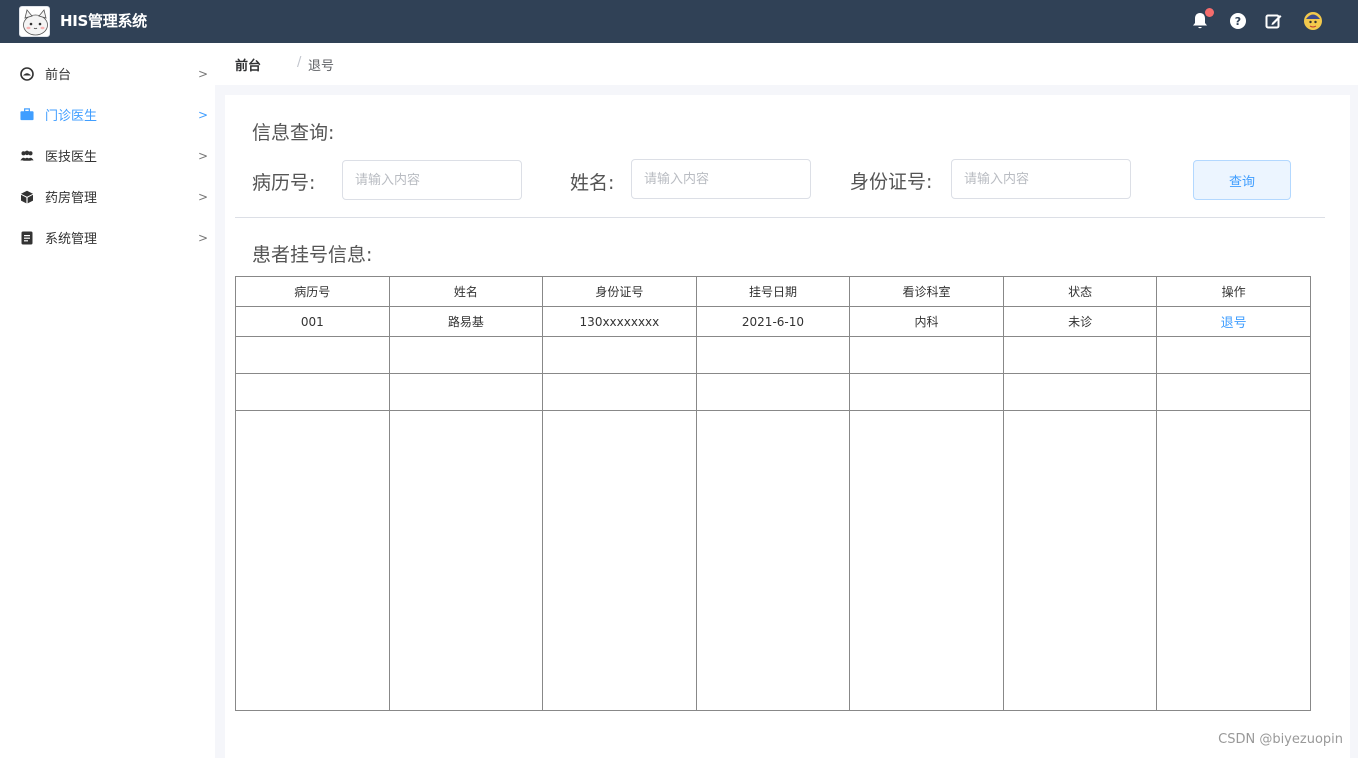  I want to click on cell-action: 退号, so click(1233, 321).